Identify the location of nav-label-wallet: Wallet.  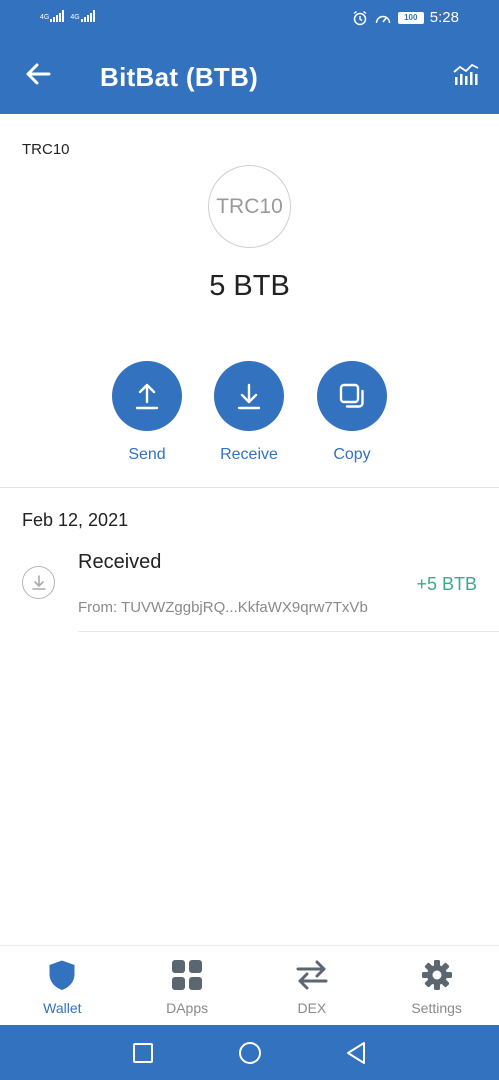
(62, 1008).